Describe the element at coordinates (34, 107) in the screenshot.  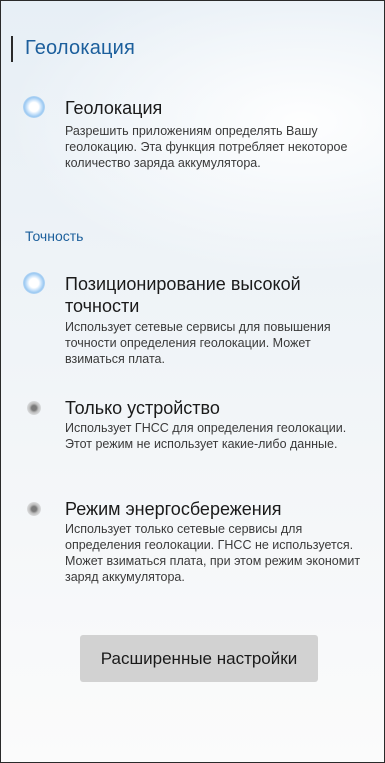
I see `geolocation-toggle-on-icon` at that location.